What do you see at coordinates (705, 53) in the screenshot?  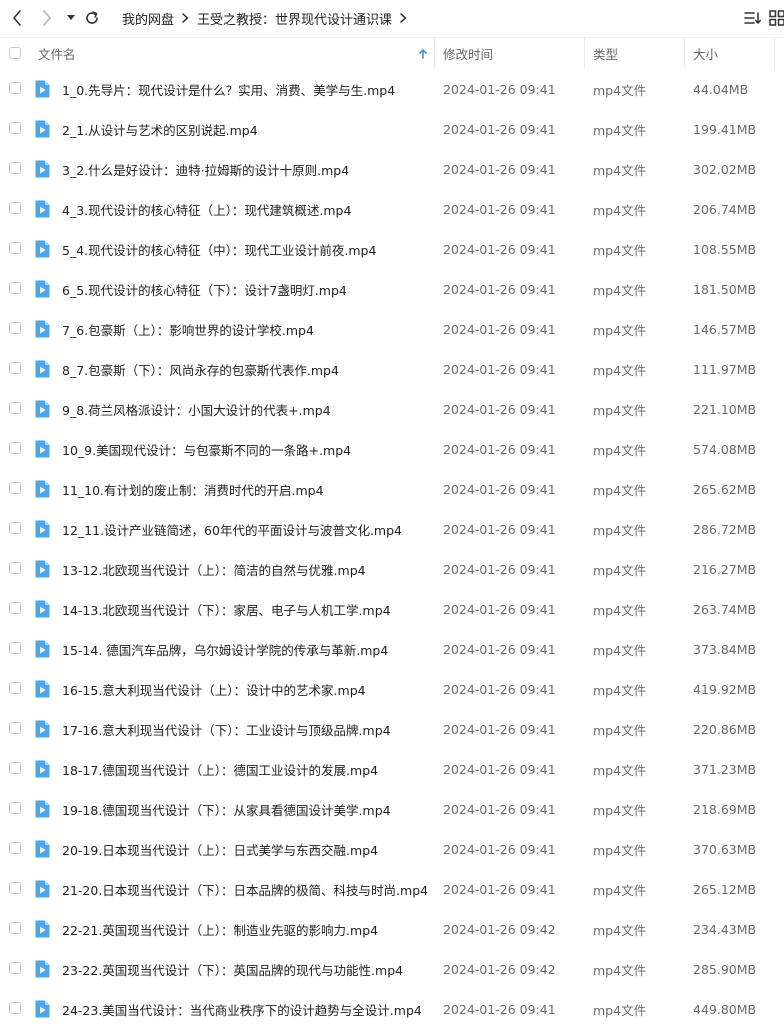 I see `column-header-size: 大小` at bounding box center [705, 53].